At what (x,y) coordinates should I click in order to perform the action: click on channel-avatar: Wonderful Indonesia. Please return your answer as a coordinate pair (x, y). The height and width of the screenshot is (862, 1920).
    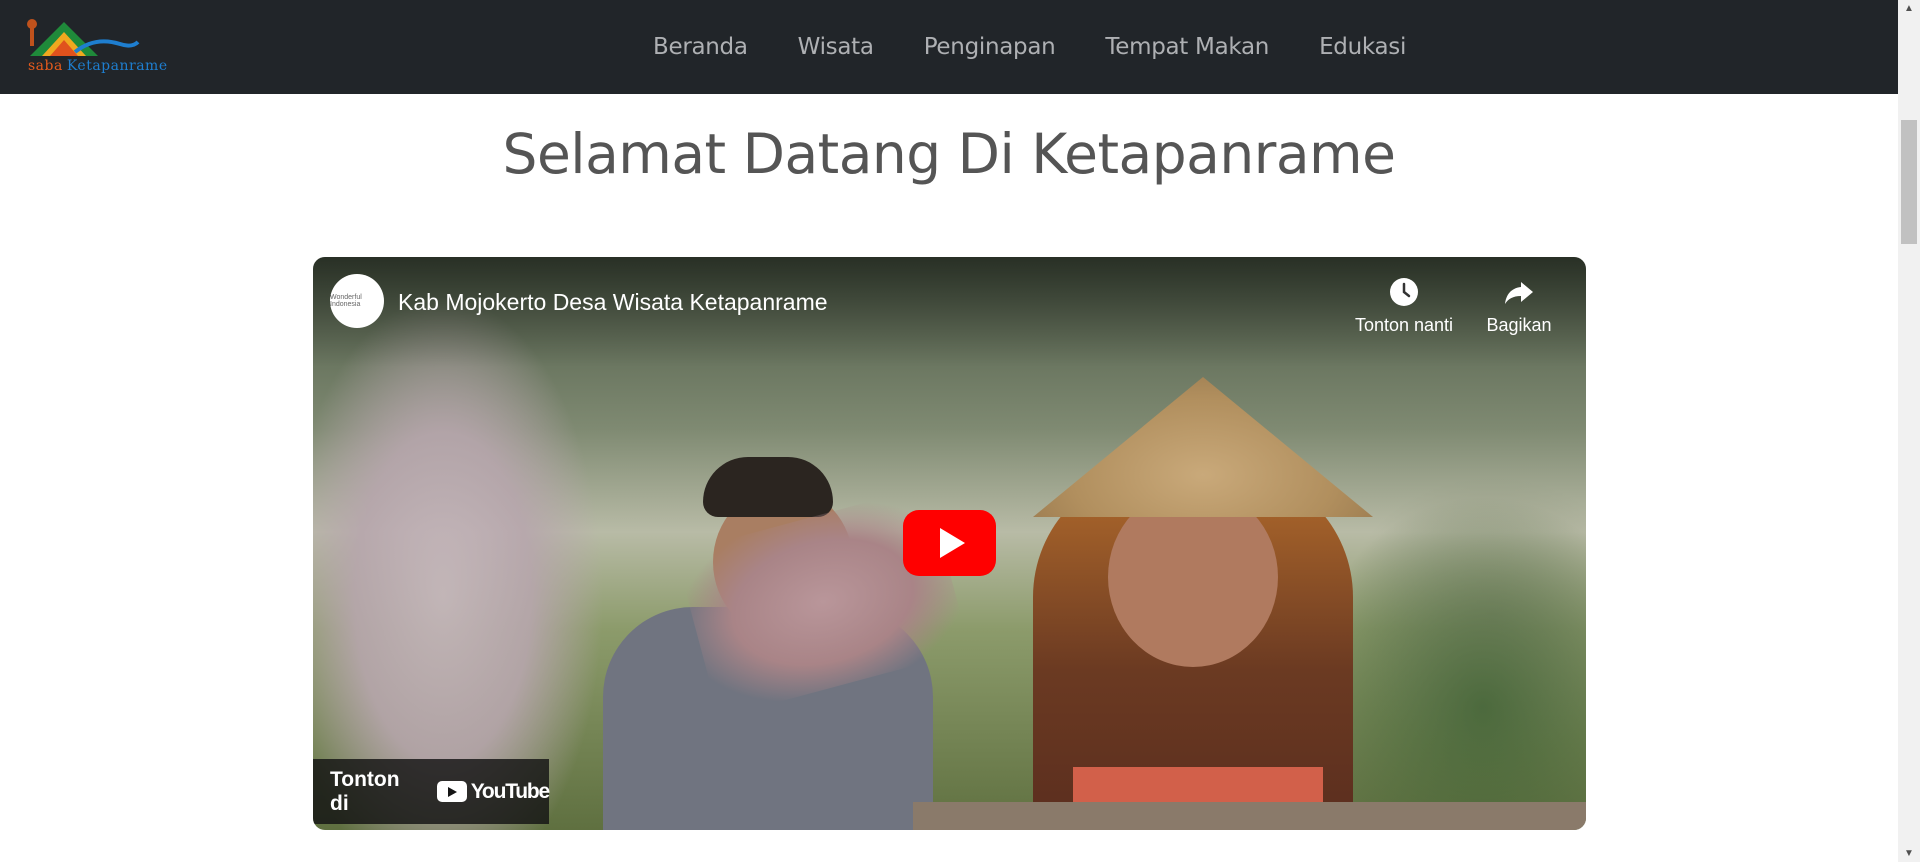
    Looking at the image, I should click on (357, 301).